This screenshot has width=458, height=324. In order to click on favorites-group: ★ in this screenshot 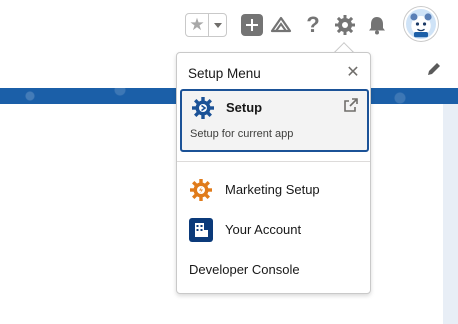, I will do `click(206, 25)`.